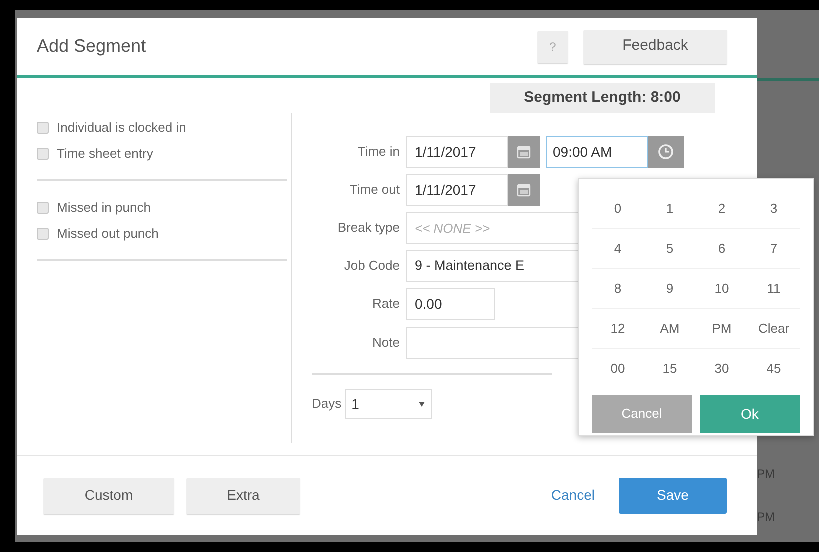 Image resolution: width=819 pixels, height=552 pixels. Describe the element at coordinates (722, 288) in the screenshot. I see `picker-key: 10` at that location.